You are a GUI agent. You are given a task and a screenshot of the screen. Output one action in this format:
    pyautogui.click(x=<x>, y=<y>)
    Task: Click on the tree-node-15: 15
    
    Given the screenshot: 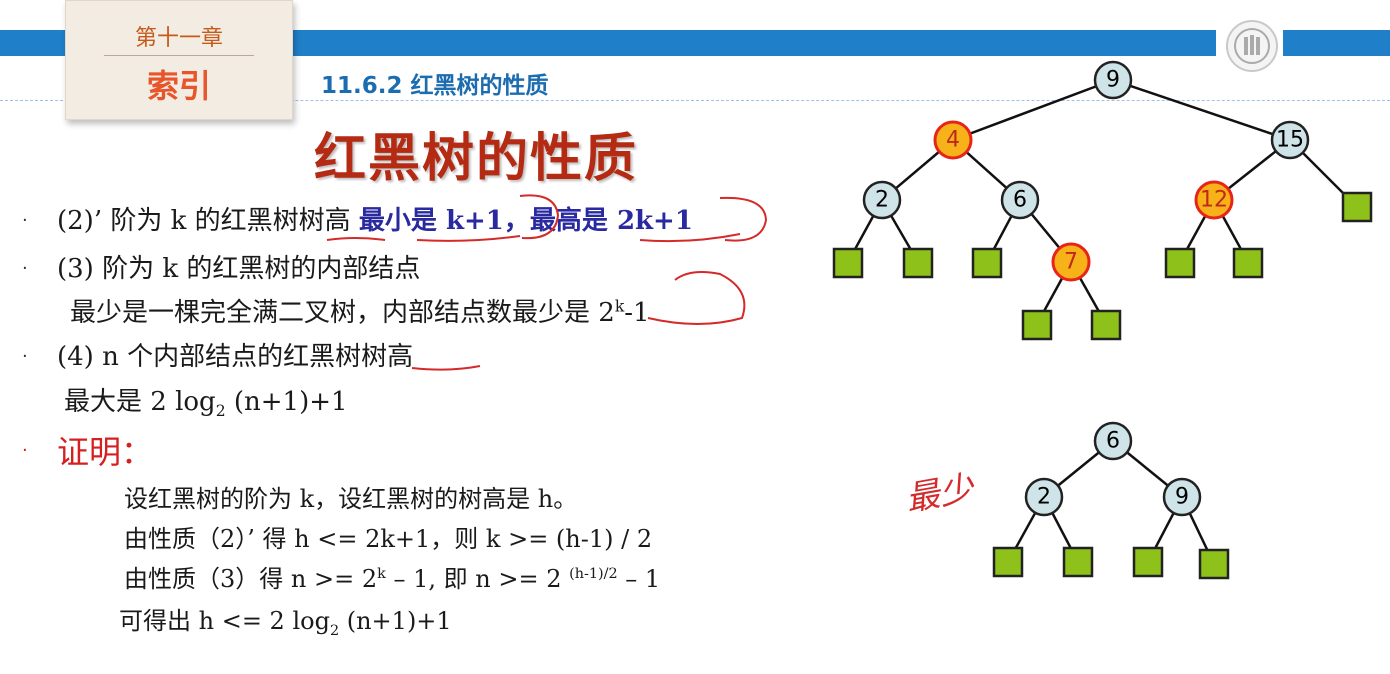 What is the action you would take?
    pyautogui.click(x=1290, y=140)
    